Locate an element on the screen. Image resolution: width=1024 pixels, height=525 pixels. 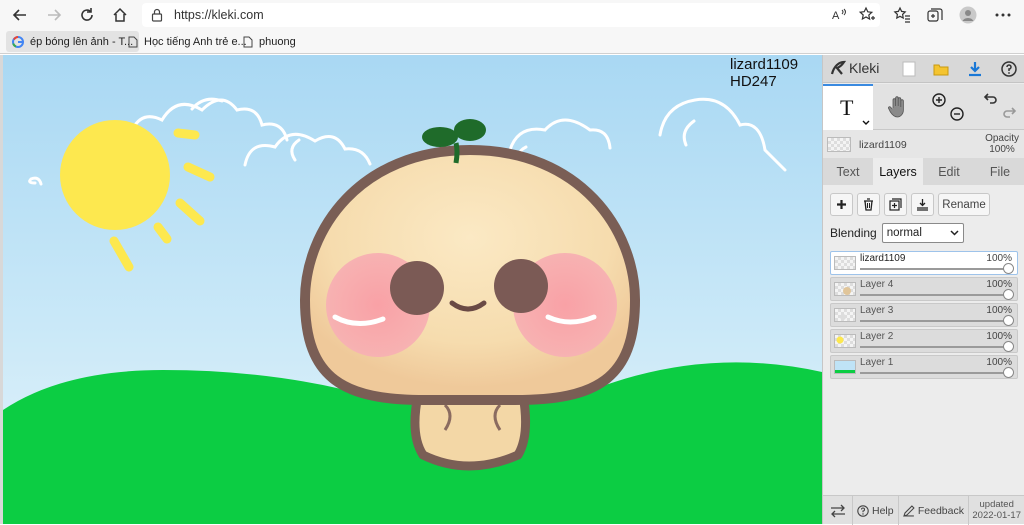
duplicate-layer-button is located at coordinates (895, 204).